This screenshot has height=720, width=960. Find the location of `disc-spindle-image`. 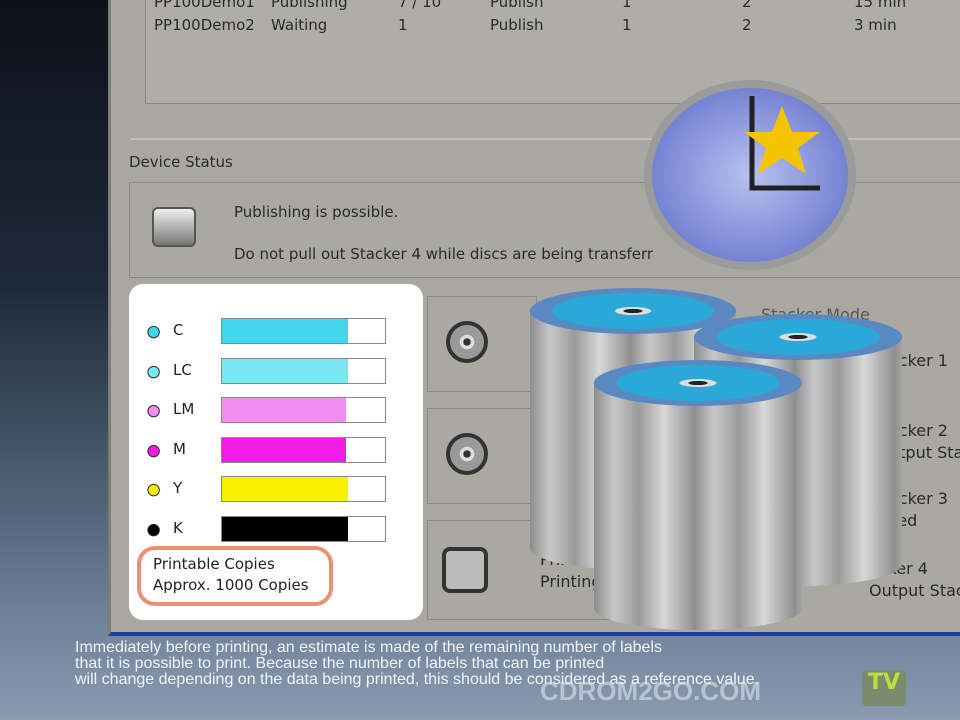

disc-spindle-image is located at coordinates (698, 495).